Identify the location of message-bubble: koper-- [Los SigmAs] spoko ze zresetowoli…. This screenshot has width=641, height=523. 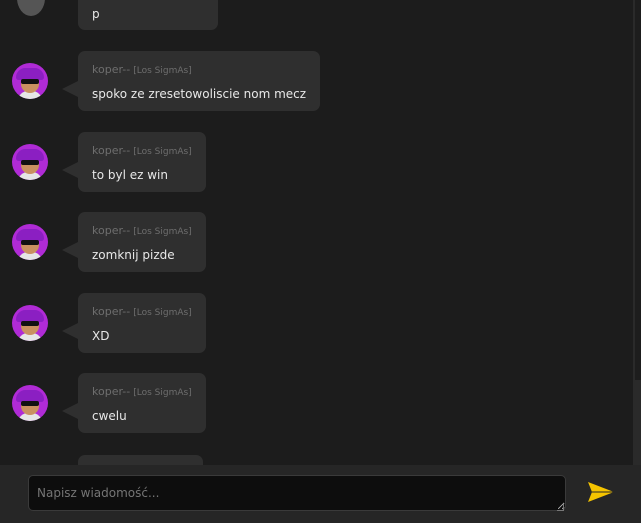
(191, 81).